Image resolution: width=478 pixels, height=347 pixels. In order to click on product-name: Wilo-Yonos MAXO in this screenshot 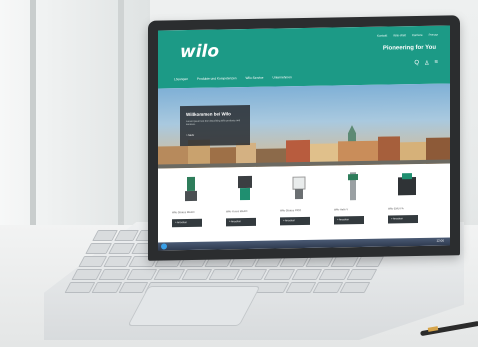, I will do `click(237, 211)`.